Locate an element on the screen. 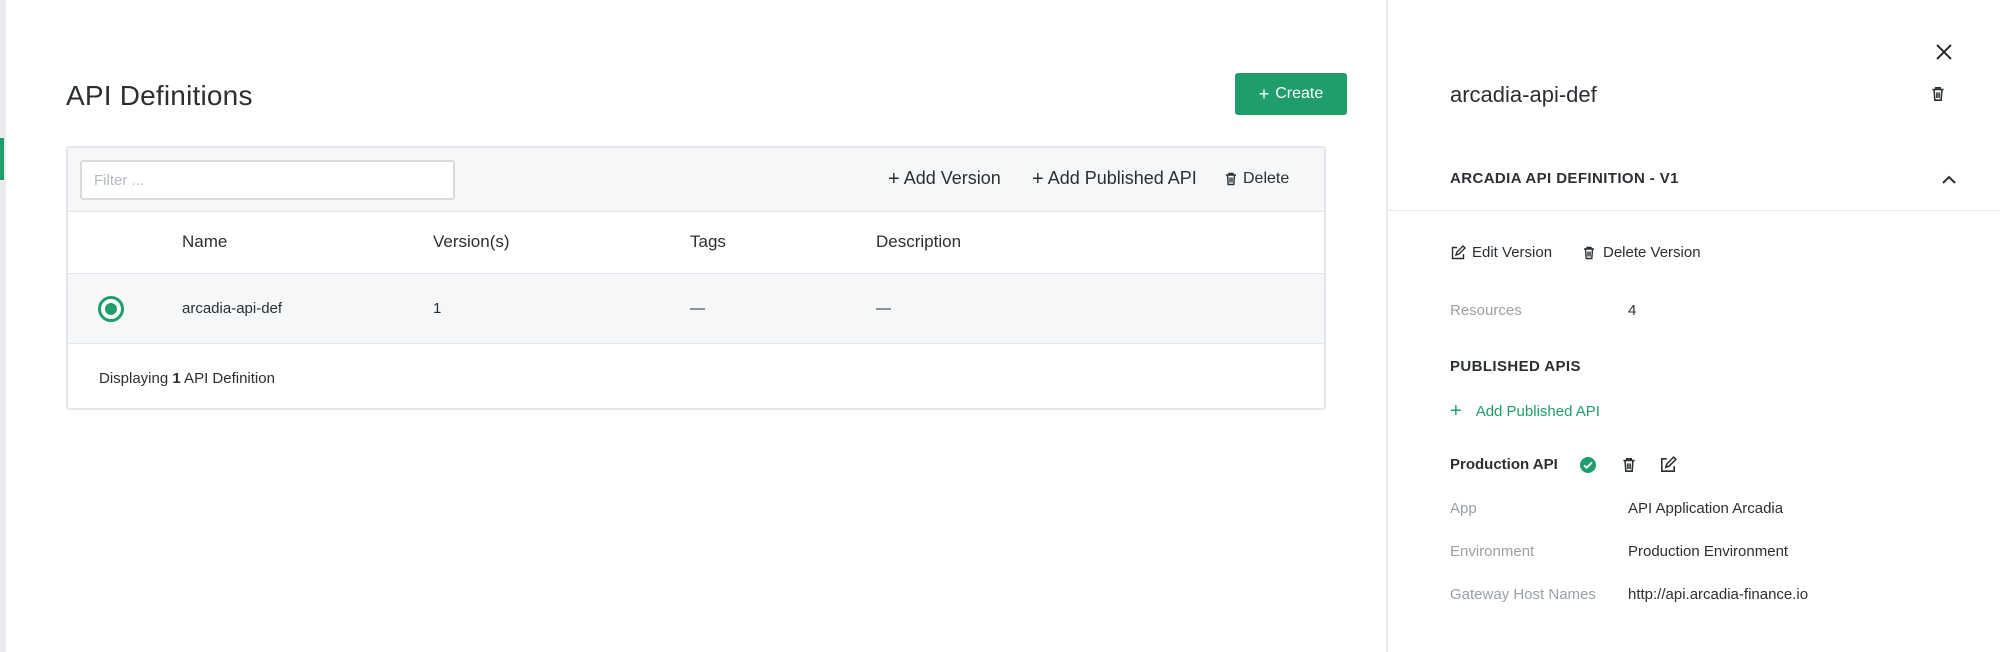  add-published-api-button: + Add Published API is located at coordinates (1114, 178).